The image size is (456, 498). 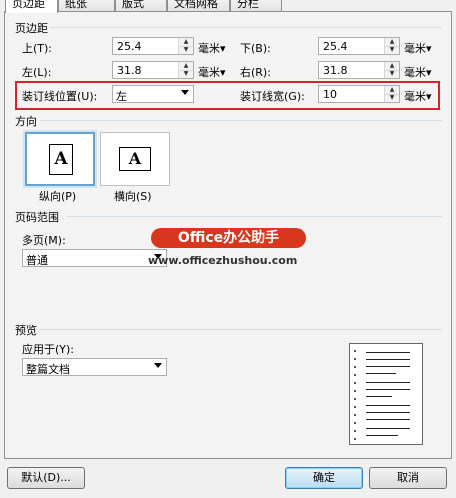 What do you see at coordinates (153, 70) in the screenshot?
I see `left-margin-spinner: 31.8 ▲ ▼` at bounding box center [153, 70].